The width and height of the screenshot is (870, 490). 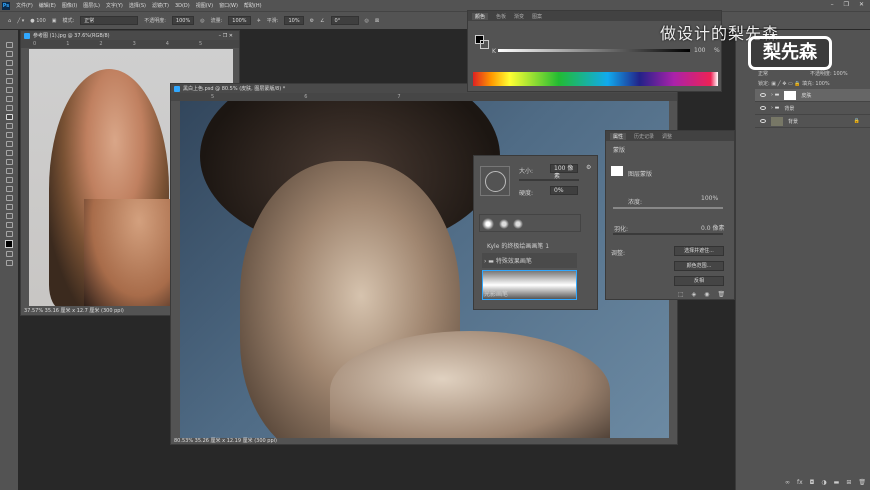 What do you see at coordinates (312, 21) in the screenshot?
I see `smooth-settings-icon: ⚙` at bounding box center [312, 21].